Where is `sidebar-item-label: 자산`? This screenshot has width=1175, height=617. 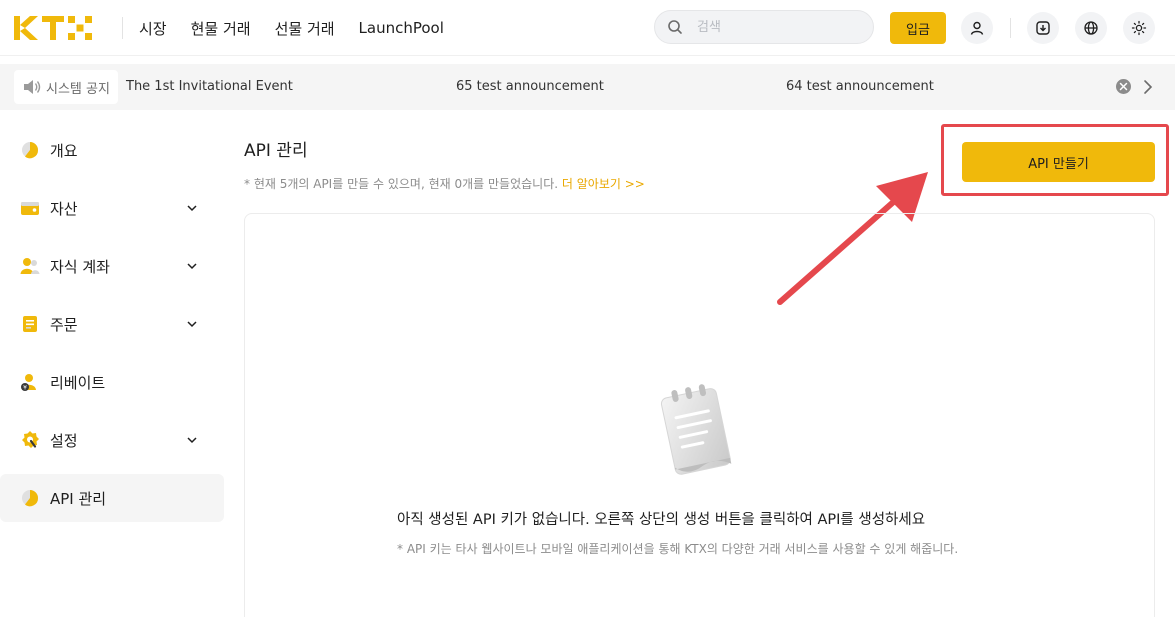 sidebar-item-label: 자산 is located at coordinates (64, 208).